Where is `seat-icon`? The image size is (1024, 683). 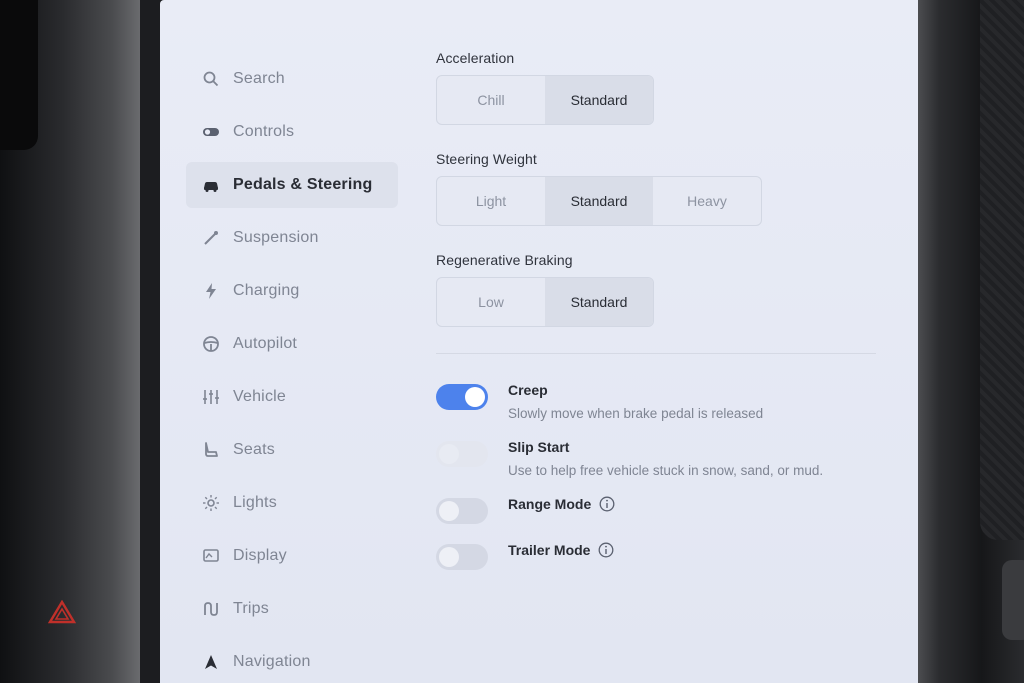
seat-icon is located at coordinates (211, 450).